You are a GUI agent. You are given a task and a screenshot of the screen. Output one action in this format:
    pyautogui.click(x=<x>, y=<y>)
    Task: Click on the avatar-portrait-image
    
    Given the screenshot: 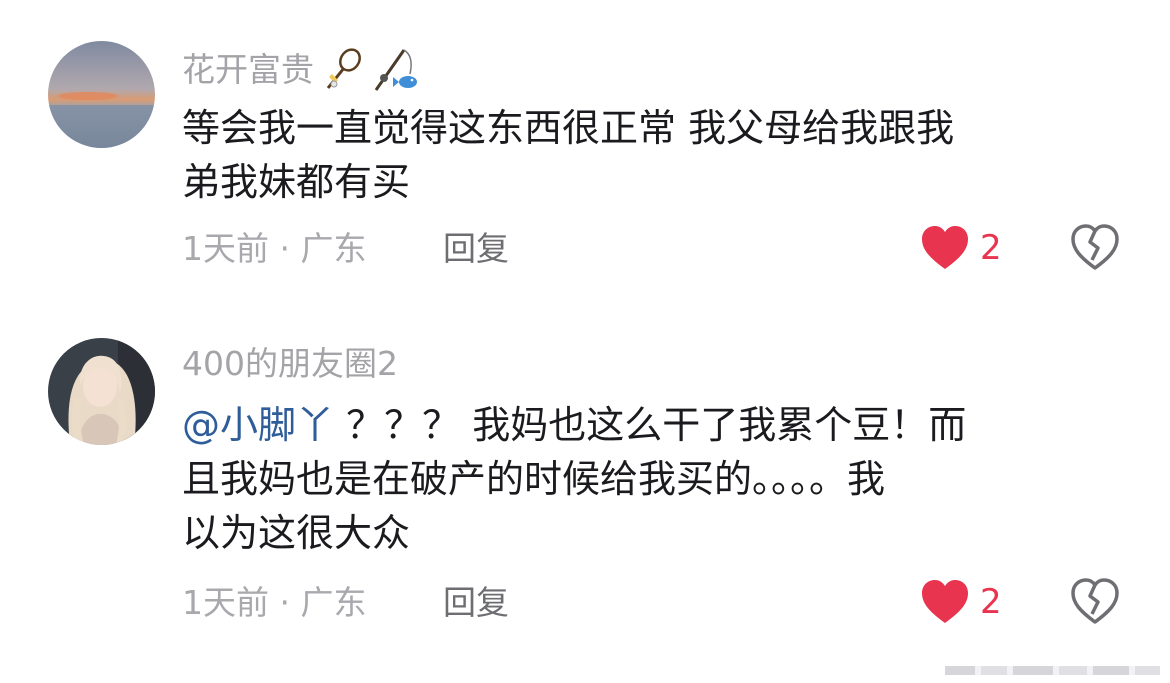 What is the action you would take?
    pyautogui.click(x=101, y=391)
    